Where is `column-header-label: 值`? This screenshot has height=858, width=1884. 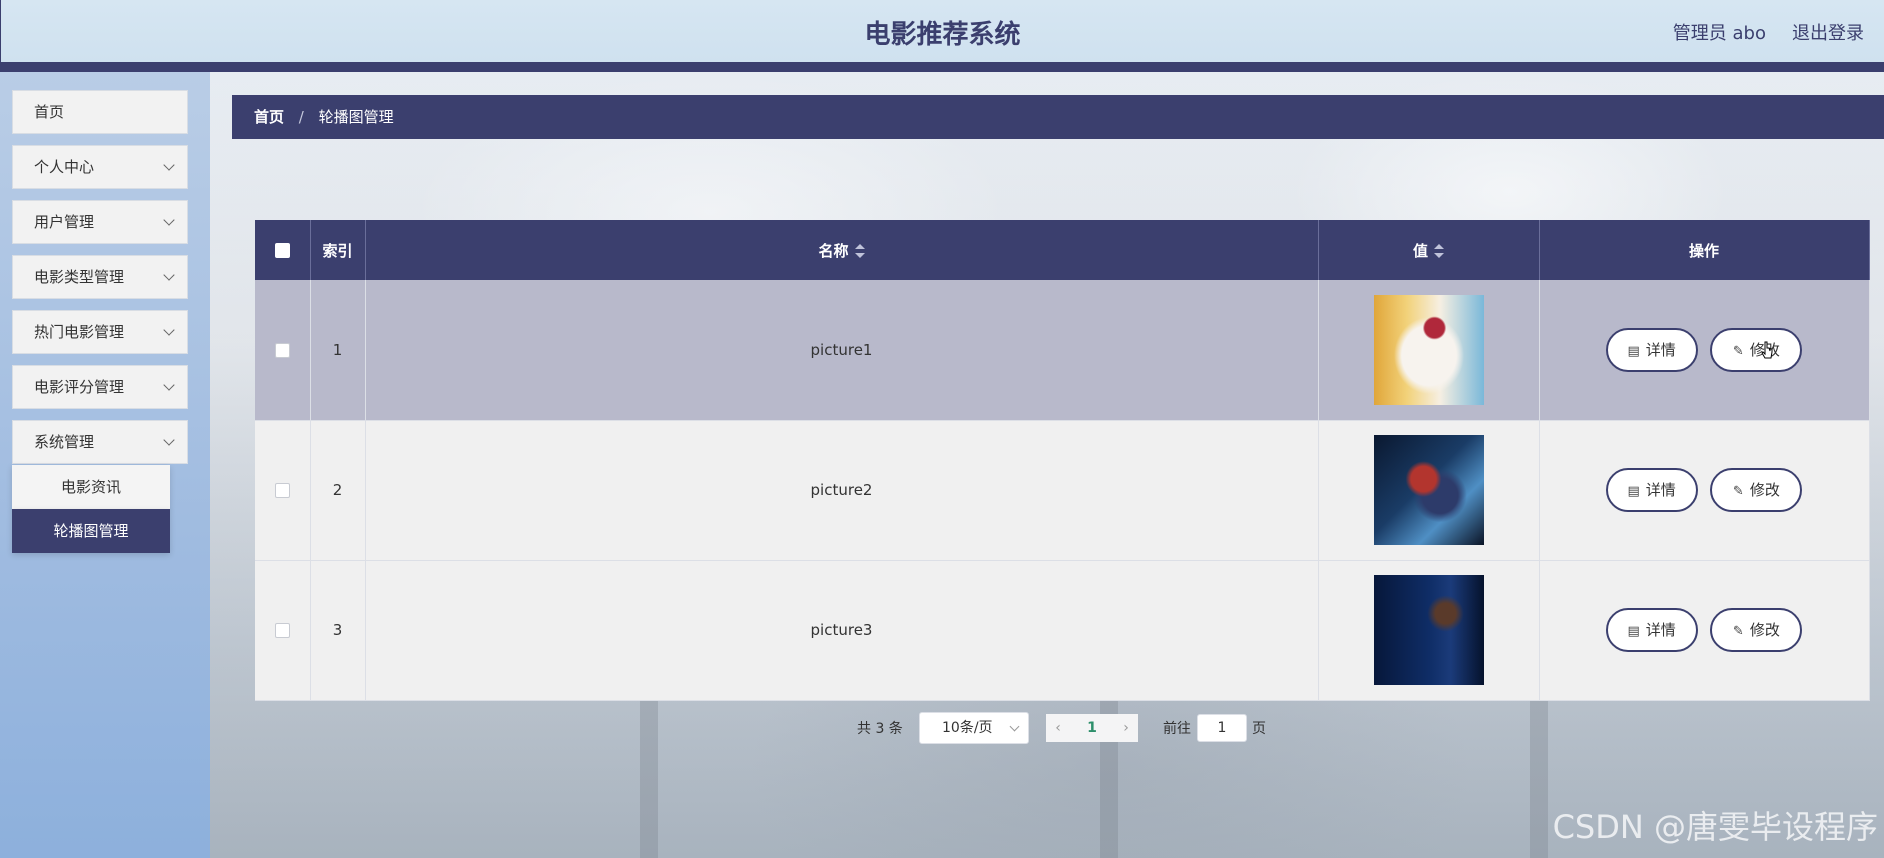 column-header-label: 值 is located at coordinates (1420, 250).